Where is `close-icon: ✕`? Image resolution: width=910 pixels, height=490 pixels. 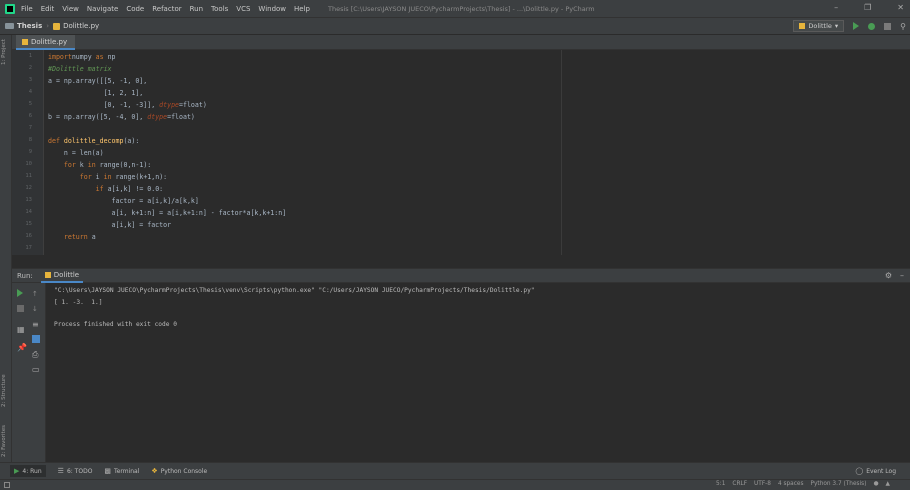
close-icon: ✕ is located at coordinates (900, 7).